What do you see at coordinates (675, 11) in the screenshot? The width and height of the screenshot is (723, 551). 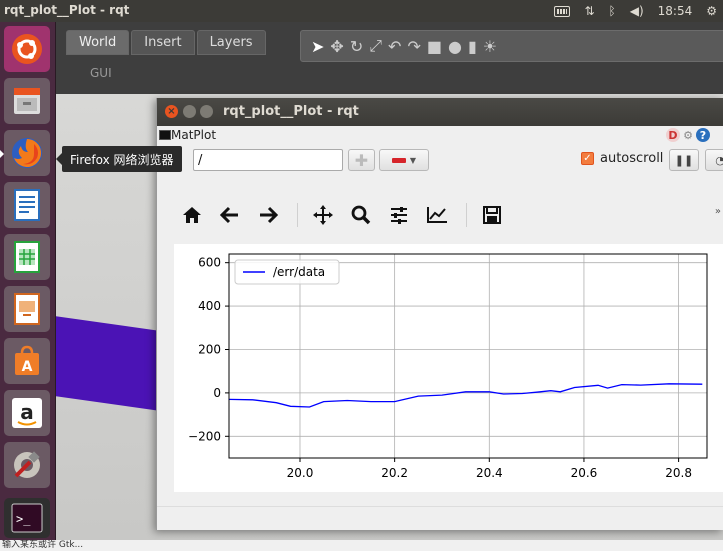 I see `clock: 18:54` at bounding box center [675, 11].